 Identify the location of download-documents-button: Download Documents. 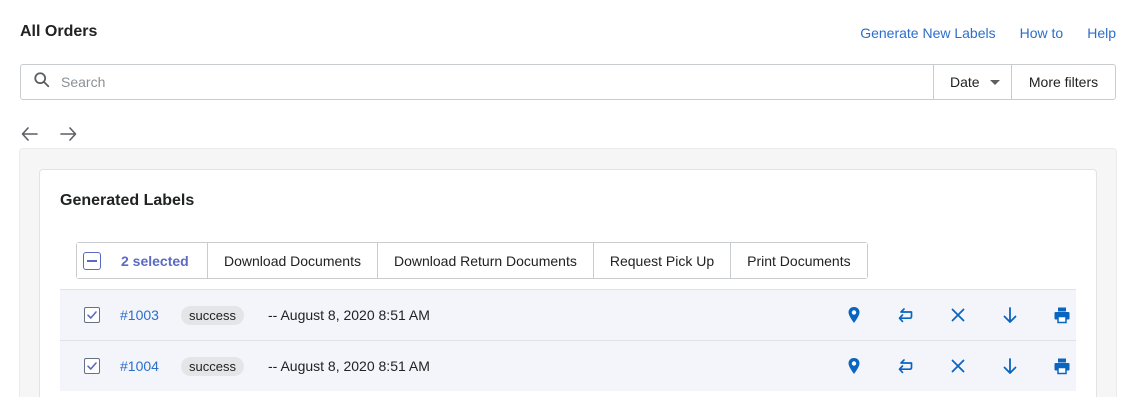
(292, 260).